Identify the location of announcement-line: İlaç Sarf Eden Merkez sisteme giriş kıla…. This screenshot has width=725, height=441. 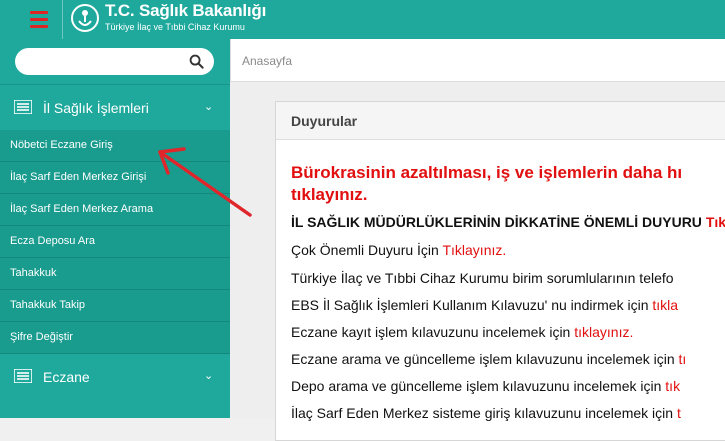
(486, 413).